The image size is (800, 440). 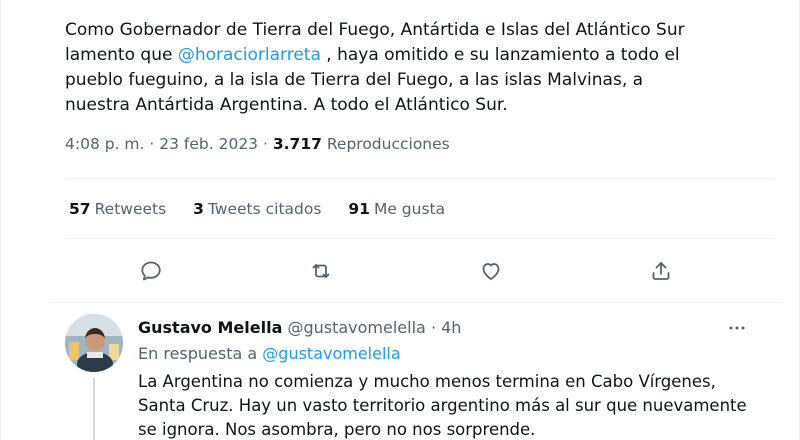 I want to click on retweets-label: Retweets, so click(x=130, y=209).